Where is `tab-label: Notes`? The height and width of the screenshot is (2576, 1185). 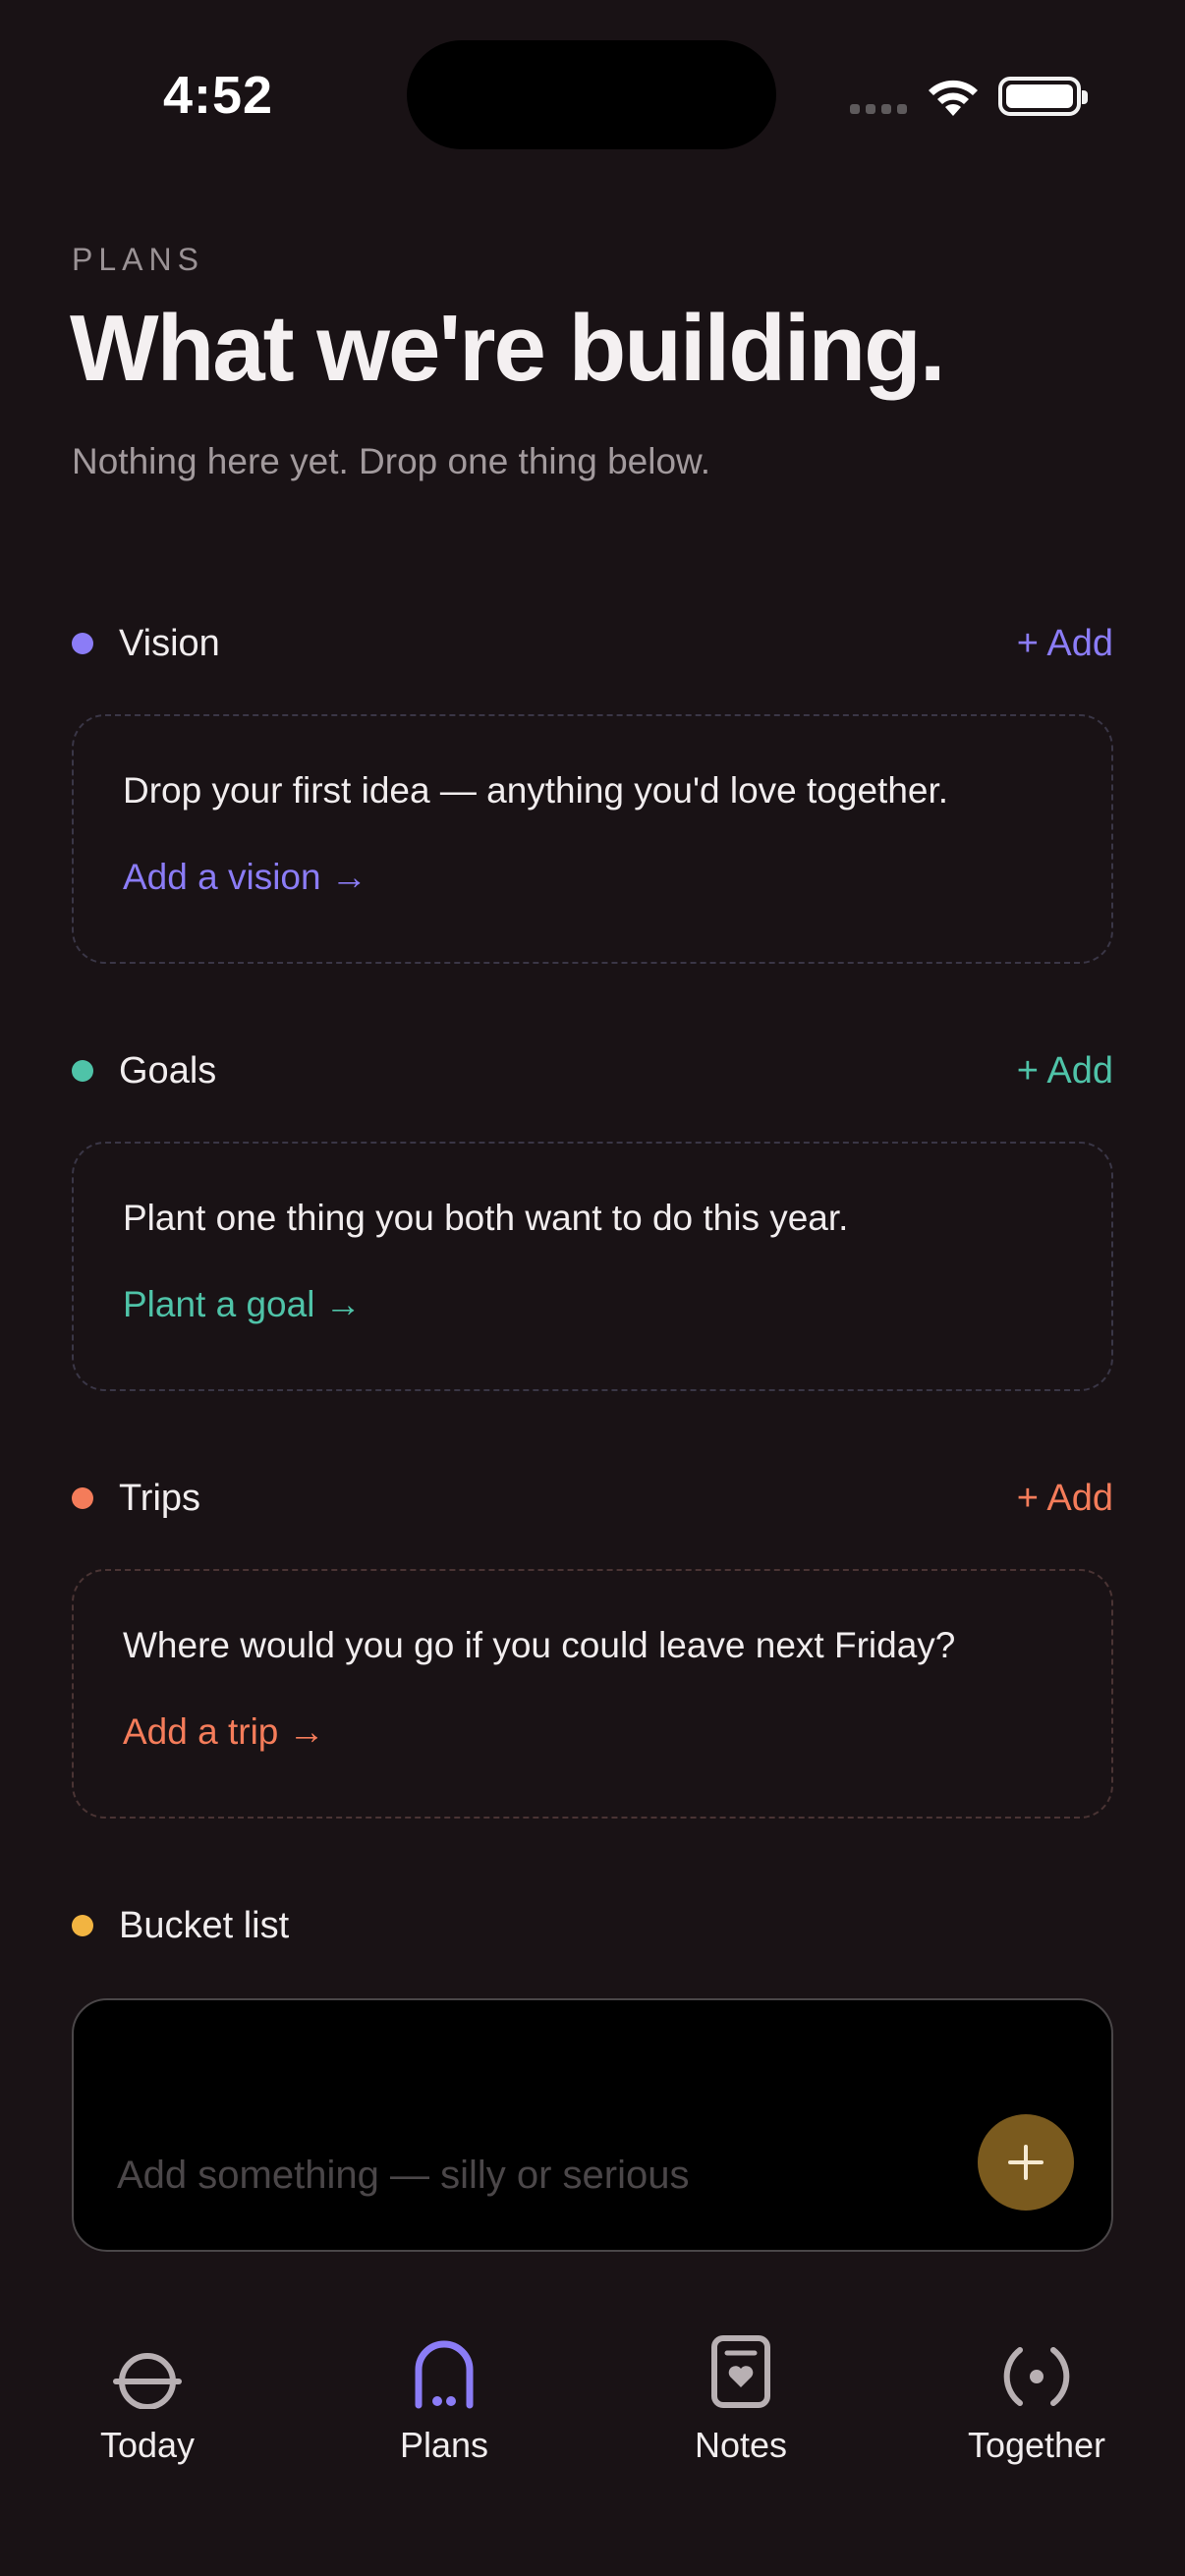
tab-label: Notes is located at coordinates (741, 2445).